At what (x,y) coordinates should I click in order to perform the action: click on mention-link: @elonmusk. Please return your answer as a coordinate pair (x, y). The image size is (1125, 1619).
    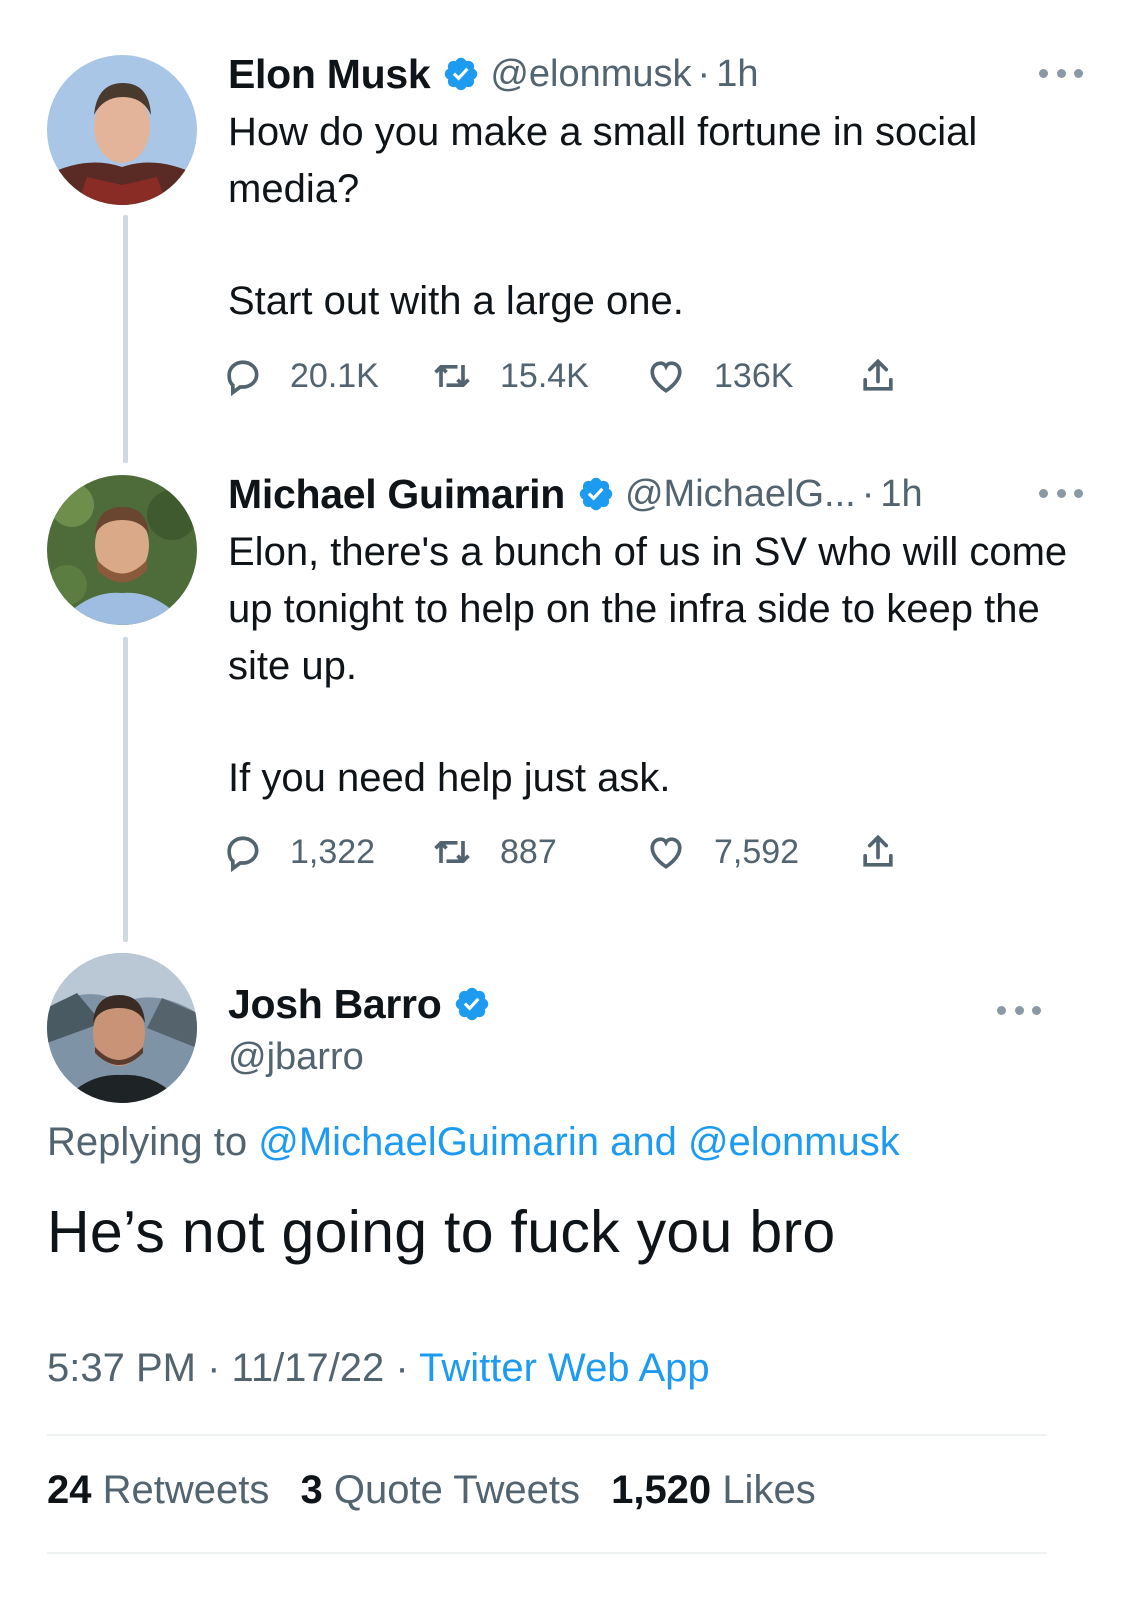
    Looking at the image, I should click on (794, 1142).